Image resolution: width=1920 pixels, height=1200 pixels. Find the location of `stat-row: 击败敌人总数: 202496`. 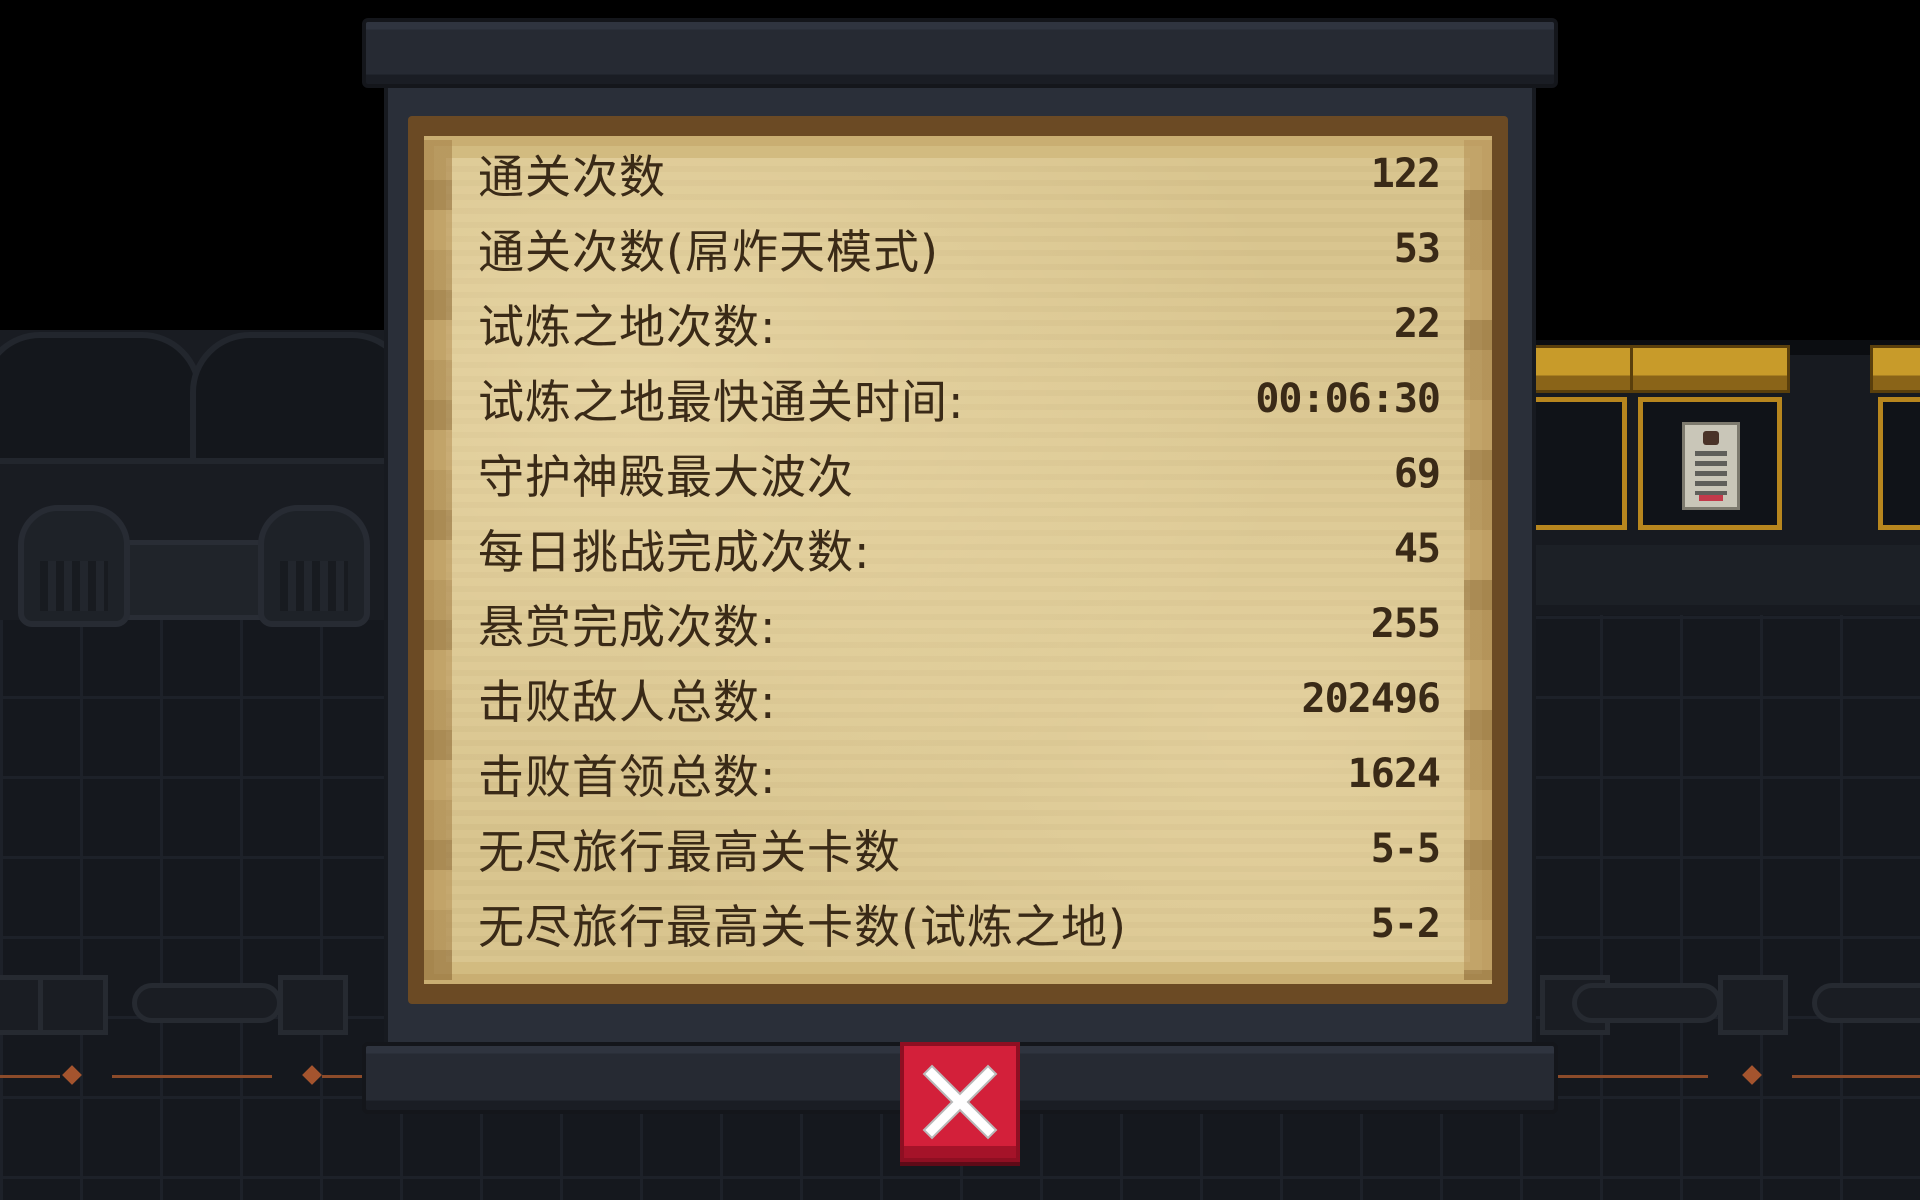

stat-row: 击败敌人总数: 202496 is located at coordinates (959, 698).